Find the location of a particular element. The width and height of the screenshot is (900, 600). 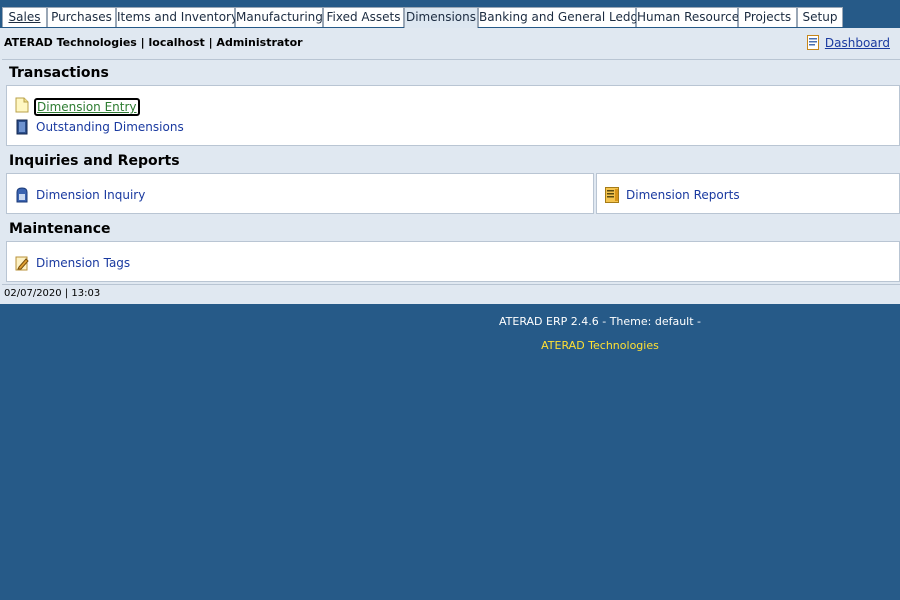

outstanding-dimensions-link: Outstanding Dimensions is located at coordinates (99, 127).